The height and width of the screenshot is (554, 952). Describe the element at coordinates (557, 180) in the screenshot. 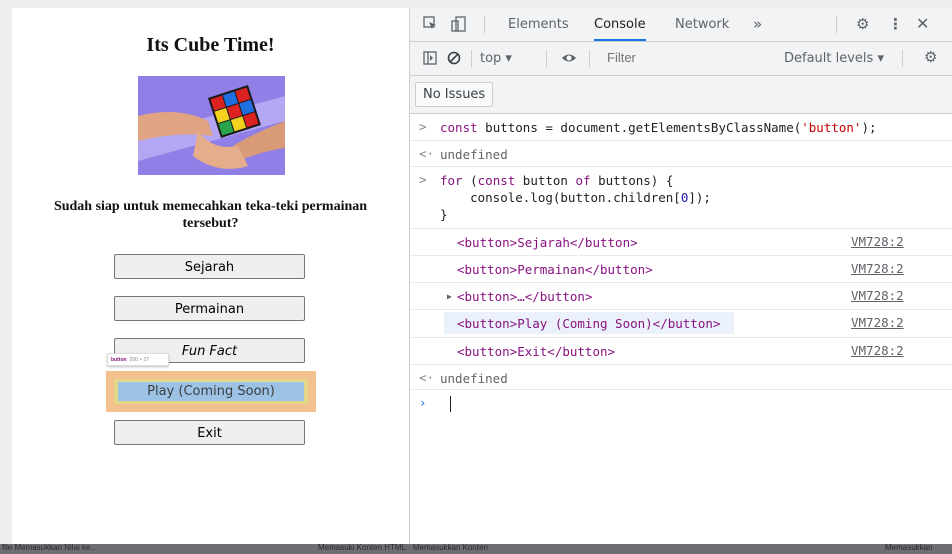

I see `console-command: for (const button of buttons) {` at that location.